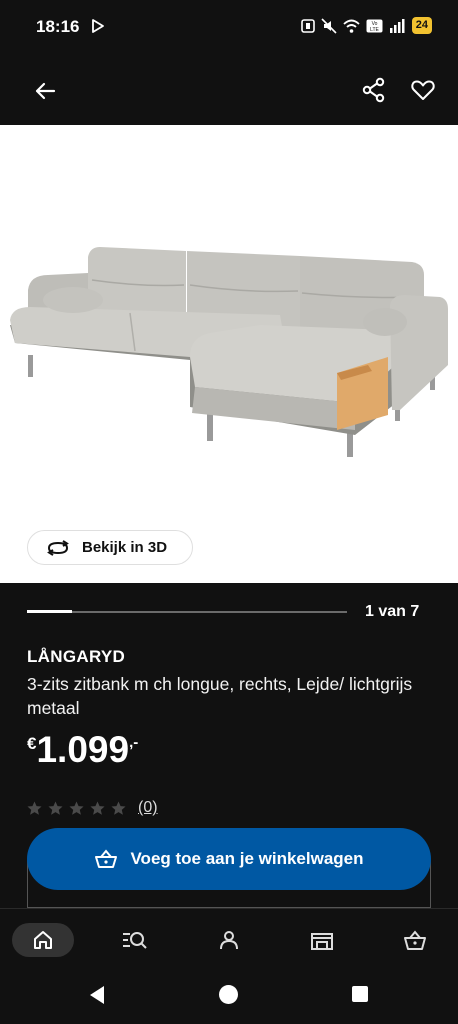 The image size is (458, 1024). I want to click on nav-home, so click(43, 940).